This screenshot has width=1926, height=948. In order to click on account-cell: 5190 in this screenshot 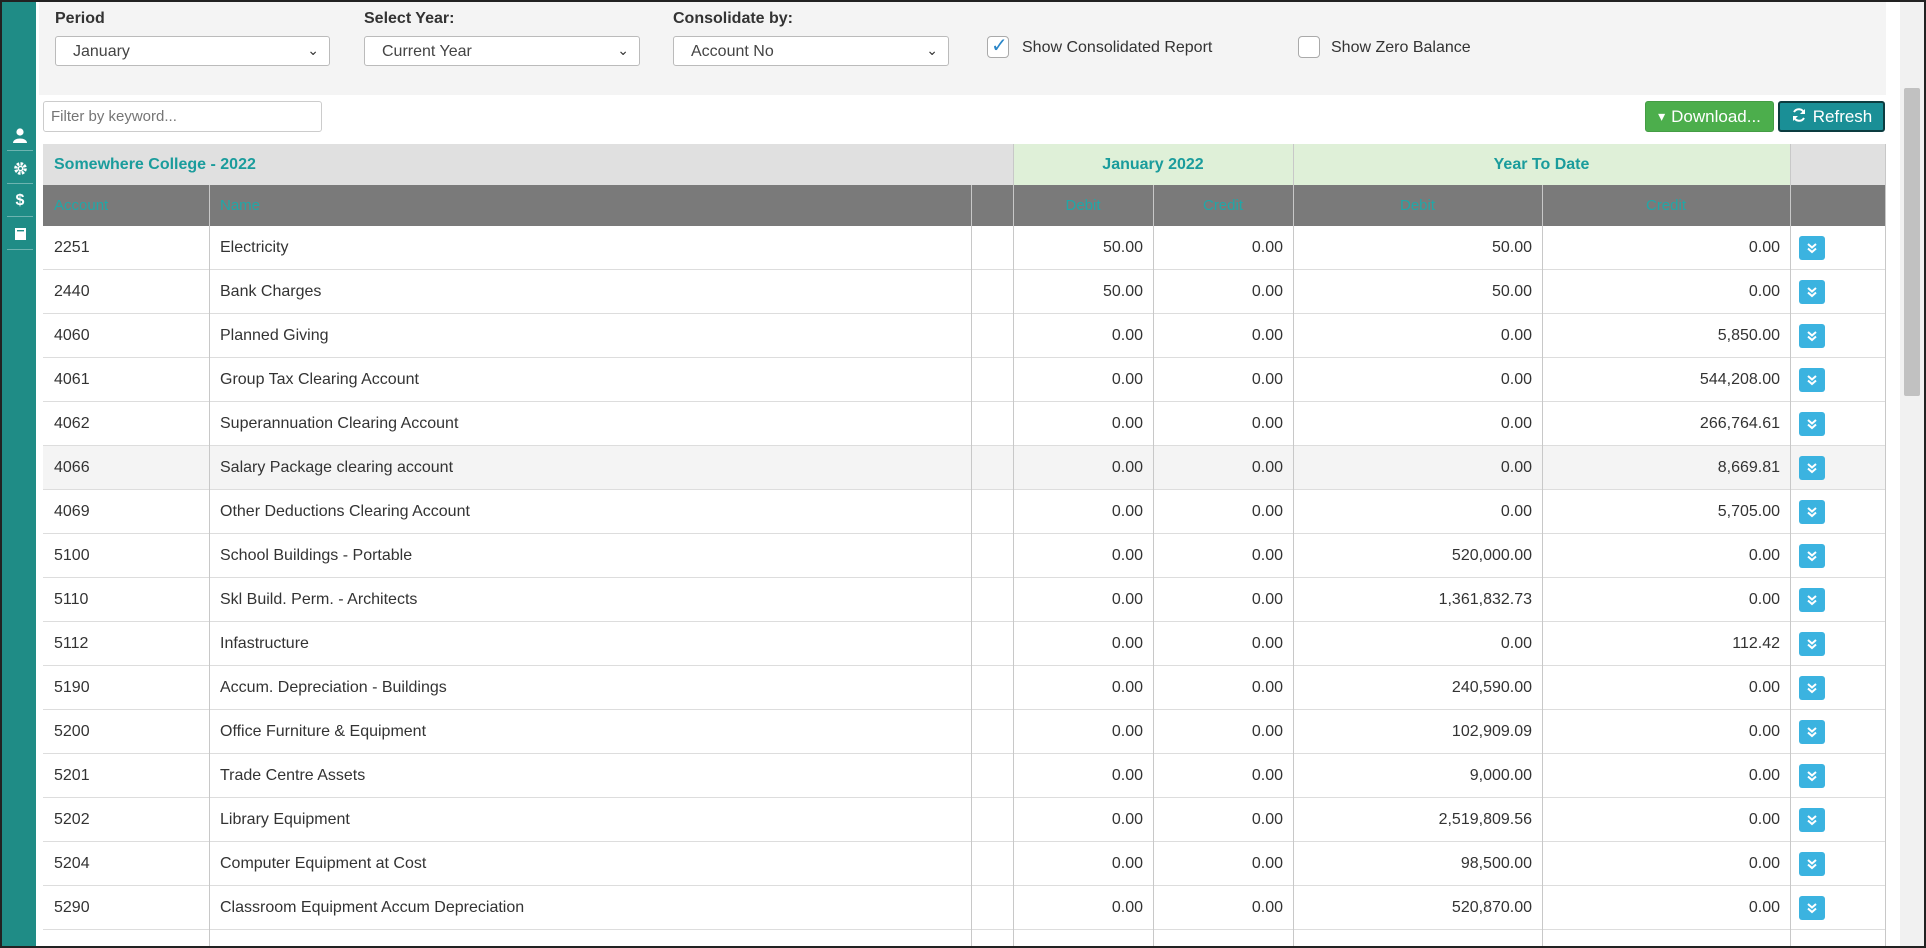, I will do `click(72, 687)`.